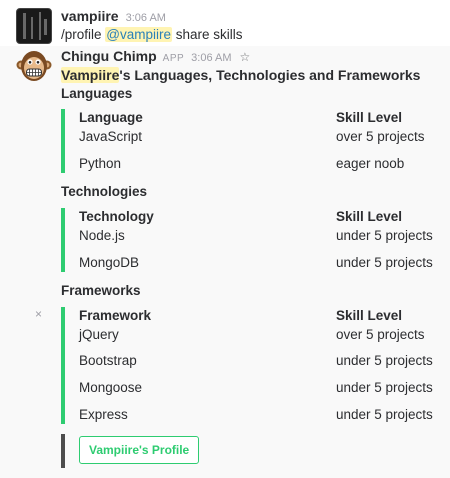 The width and height of the screenshot is (450, 478). I want to click on column-header: Framework, so click(115, 315).